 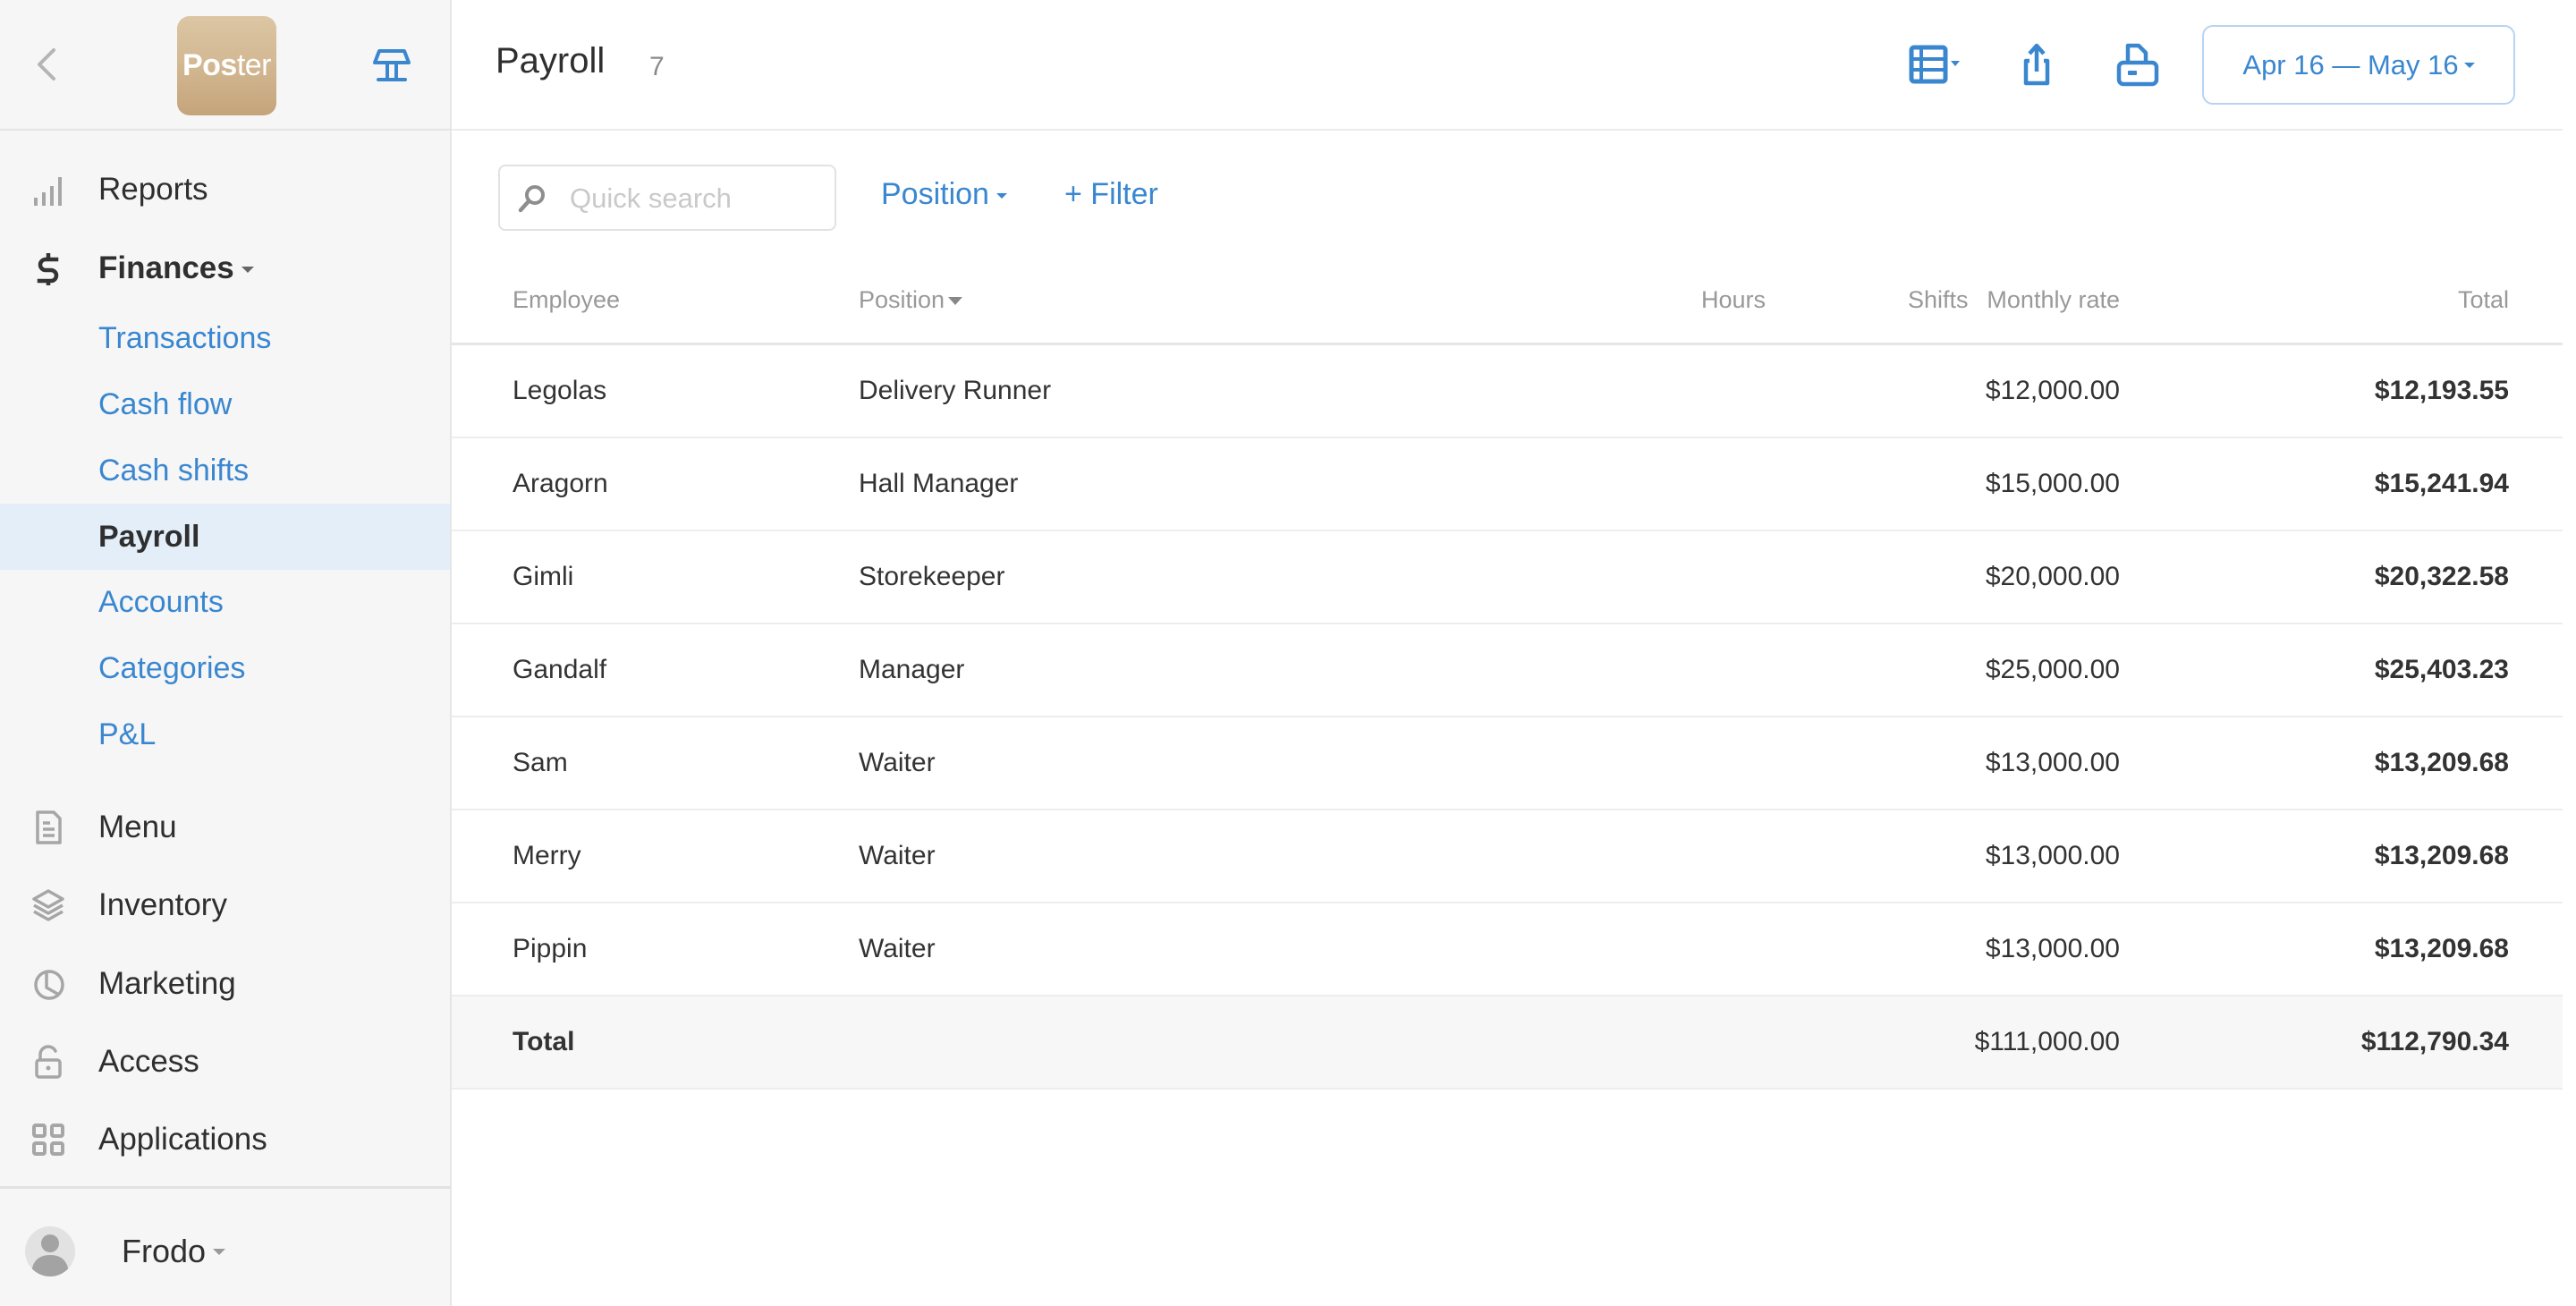 What do you see at coordinates (912, 670) in the screenshot?
I see `cell-position: Manager` at bounding box center [912, 670].